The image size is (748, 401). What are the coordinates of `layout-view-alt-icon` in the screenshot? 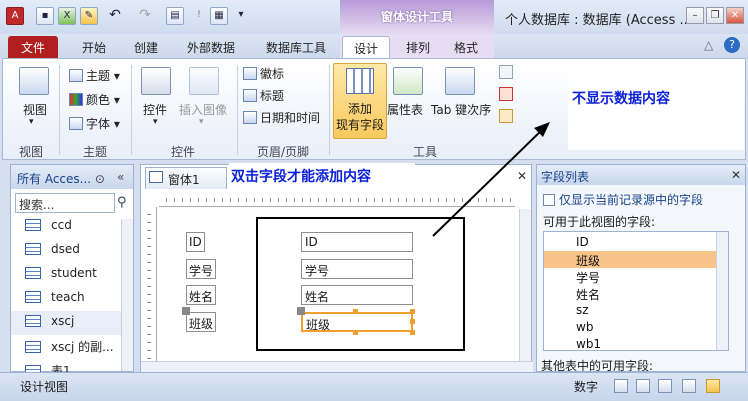 It's located at (689, 386).